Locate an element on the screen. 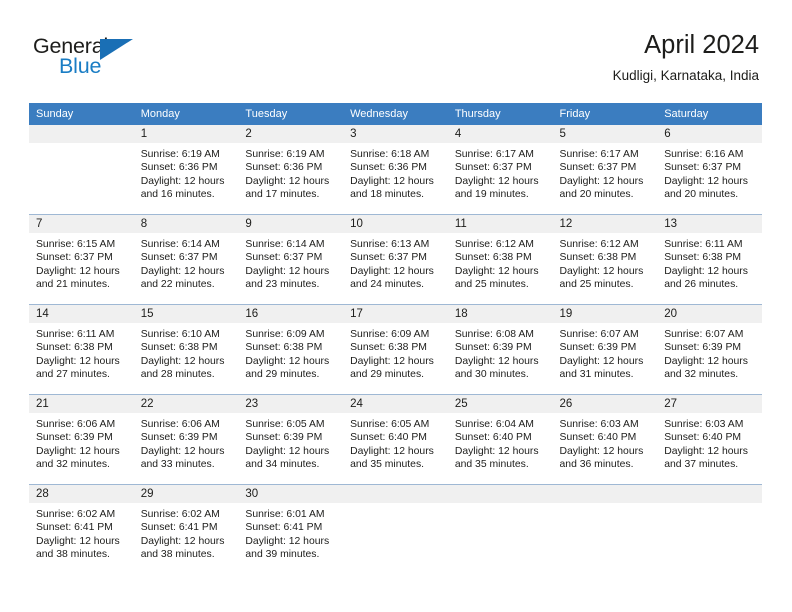  day-number: 30 is located at coordinates (291, 494).